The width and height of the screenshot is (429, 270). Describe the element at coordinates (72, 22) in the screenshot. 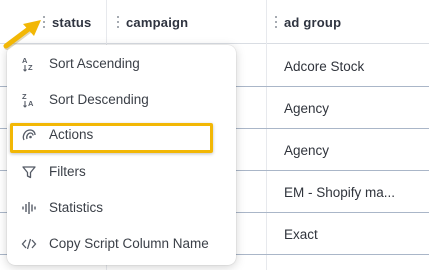

I see `column-header-label: status` at that location.